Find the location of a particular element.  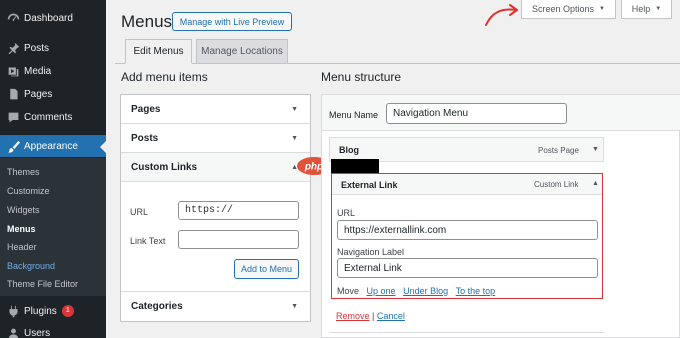

annotation-arrow is located at coordinates (501, 15).